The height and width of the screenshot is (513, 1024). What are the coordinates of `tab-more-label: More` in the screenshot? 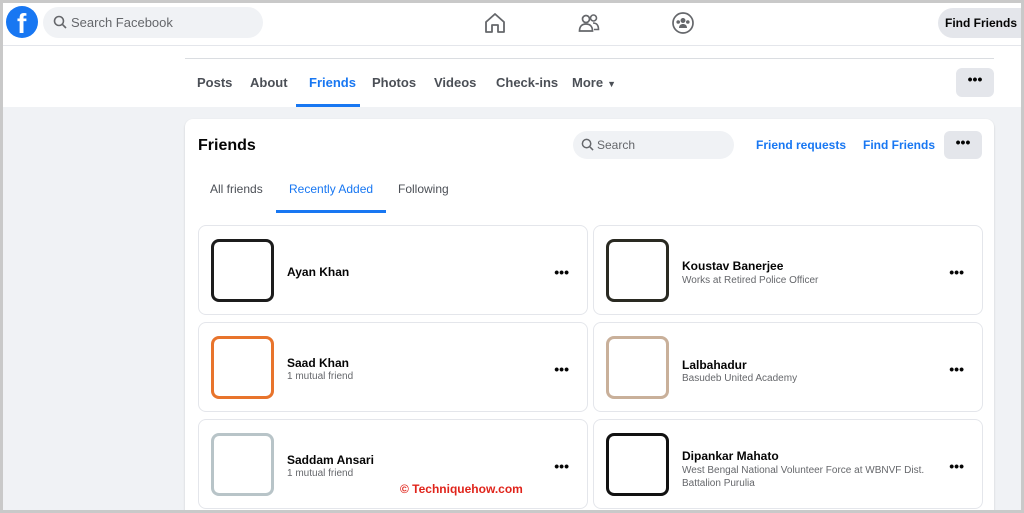 It's located at (588, 82).